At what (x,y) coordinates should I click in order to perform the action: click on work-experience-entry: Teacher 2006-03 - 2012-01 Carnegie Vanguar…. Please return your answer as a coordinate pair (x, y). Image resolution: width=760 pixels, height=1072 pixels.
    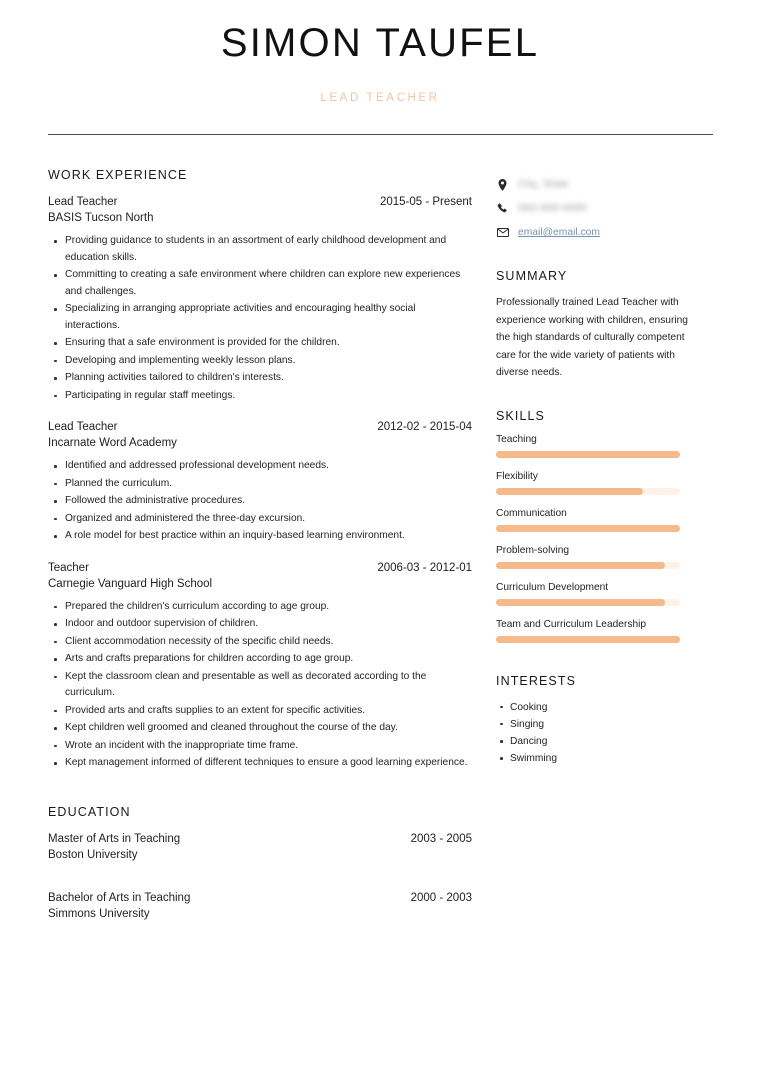
    Looking at the image, I should click on (260, 667).